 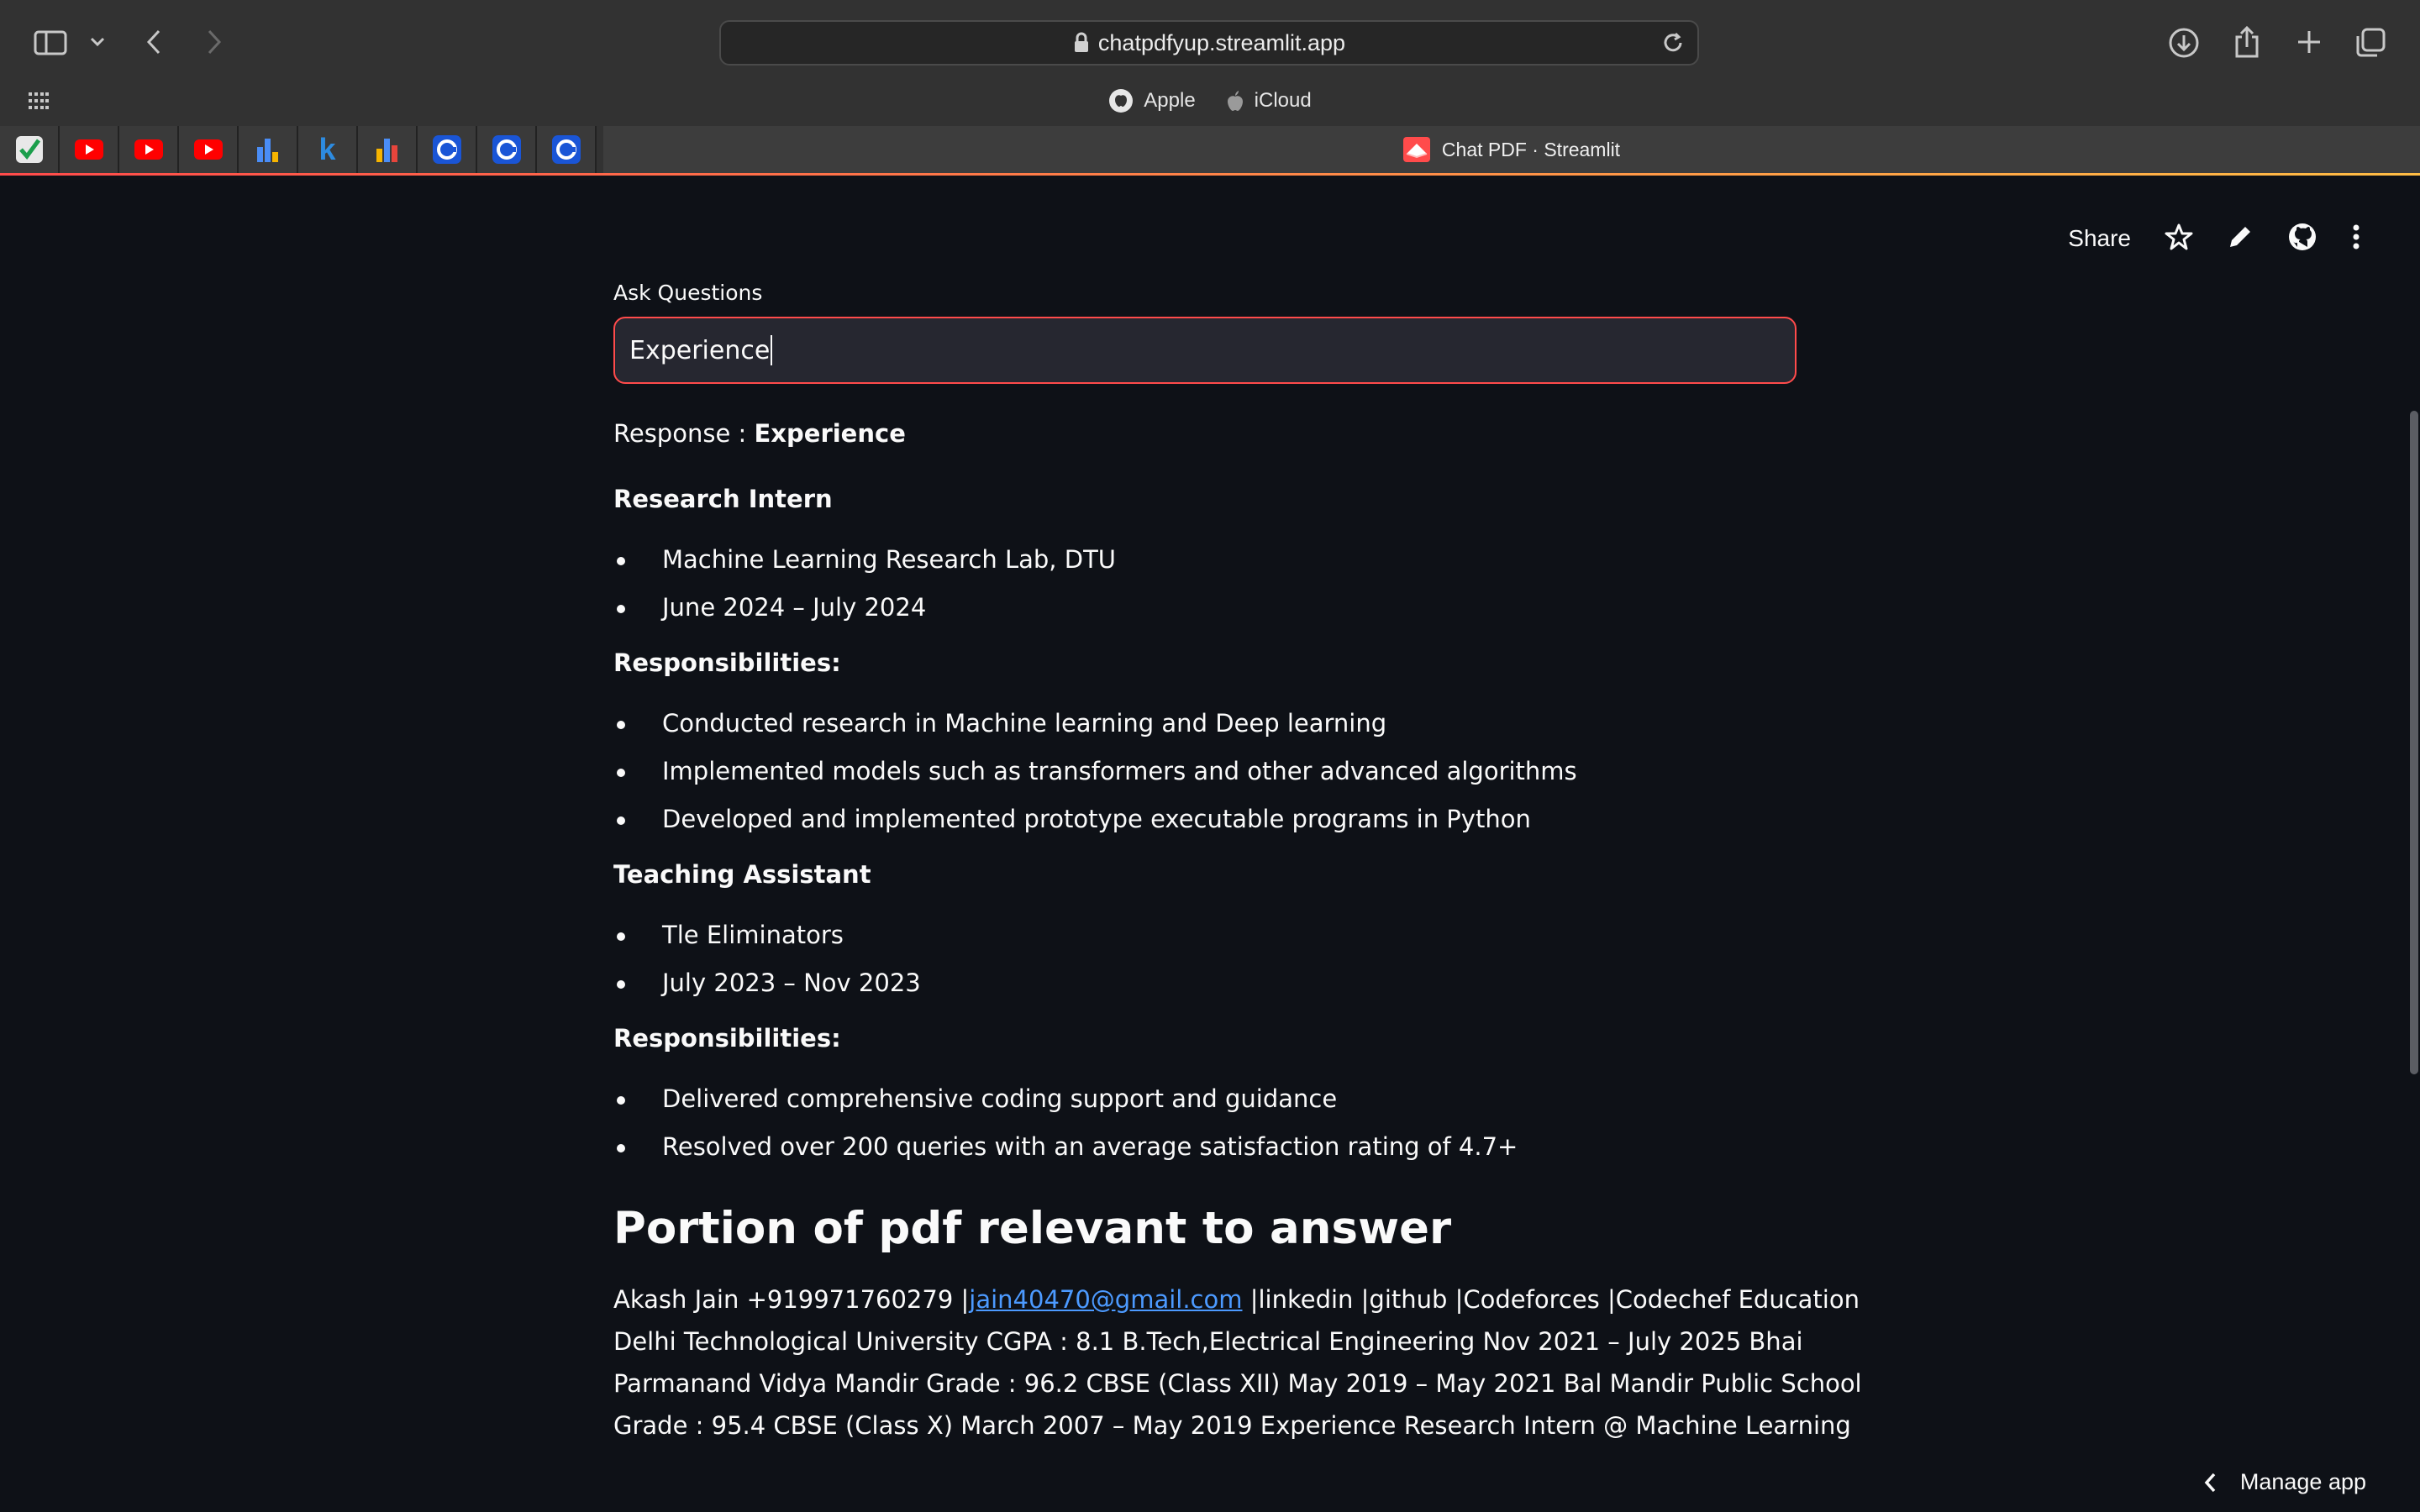 I want to click on download-icon, so click(x=2184, y=42).